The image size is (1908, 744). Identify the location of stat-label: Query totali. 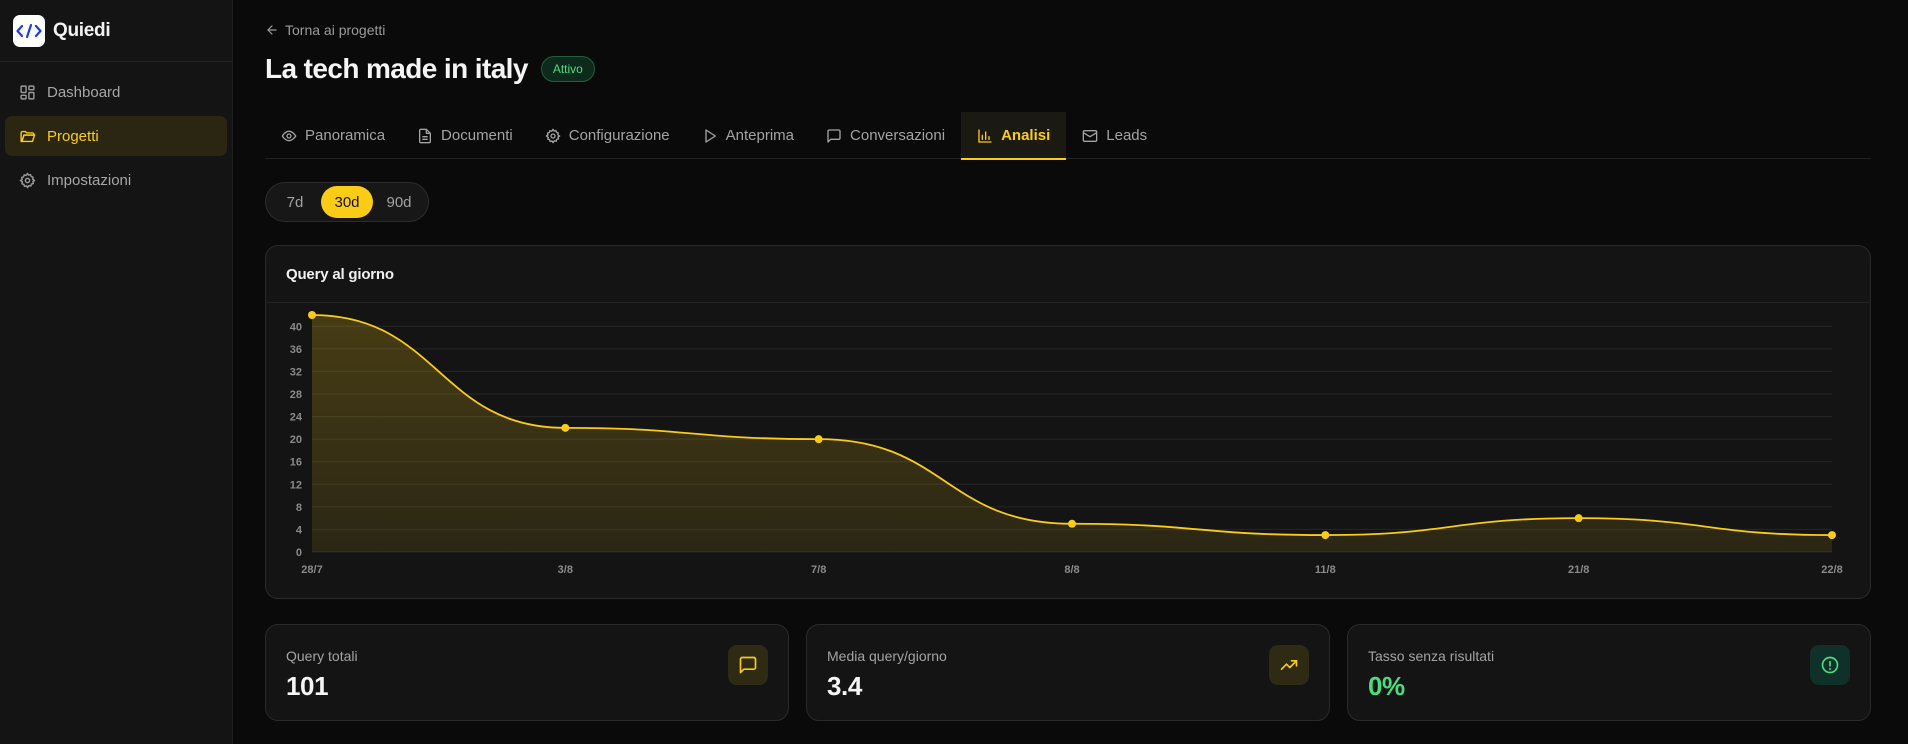
(322, 656).